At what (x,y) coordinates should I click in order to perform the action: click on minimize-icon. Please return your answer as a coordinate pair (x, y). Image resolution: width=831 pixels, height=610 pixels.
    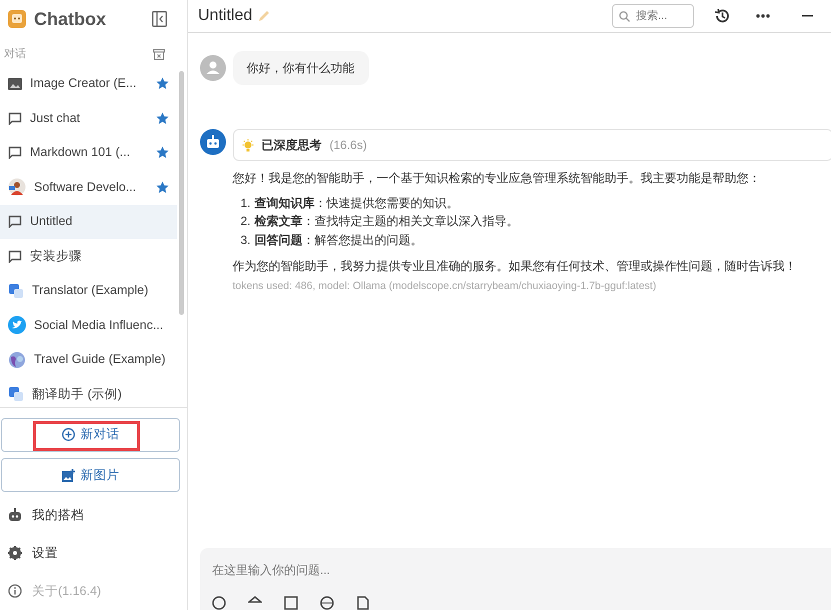
    Looking at the image, I should click on (807, 16).